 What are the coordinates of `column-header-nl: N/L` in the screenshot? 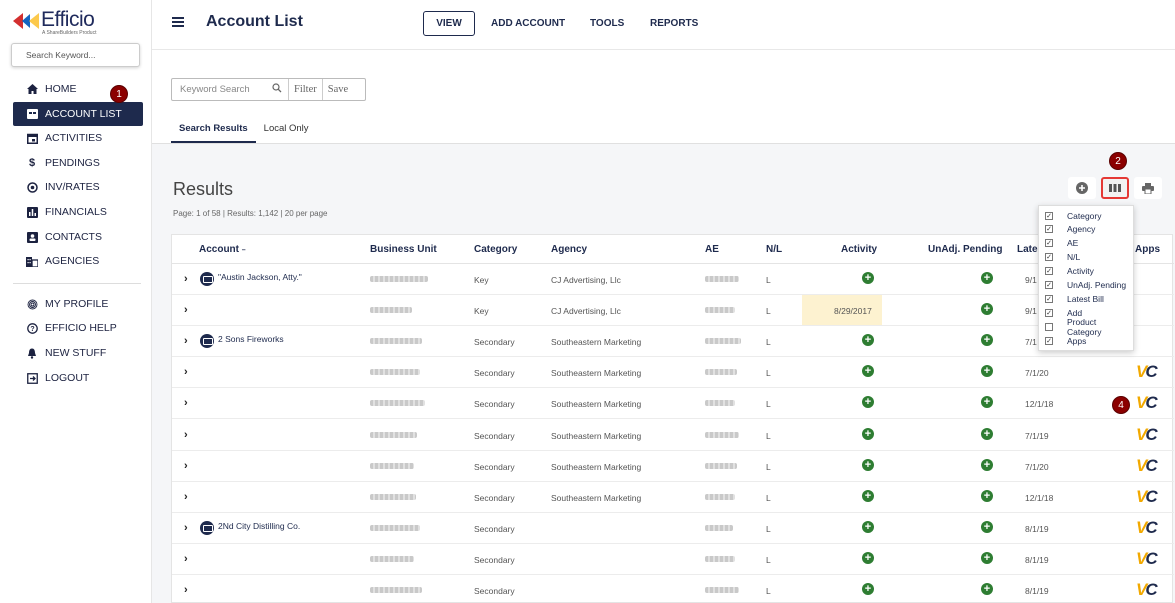 It's located at (774, 249).